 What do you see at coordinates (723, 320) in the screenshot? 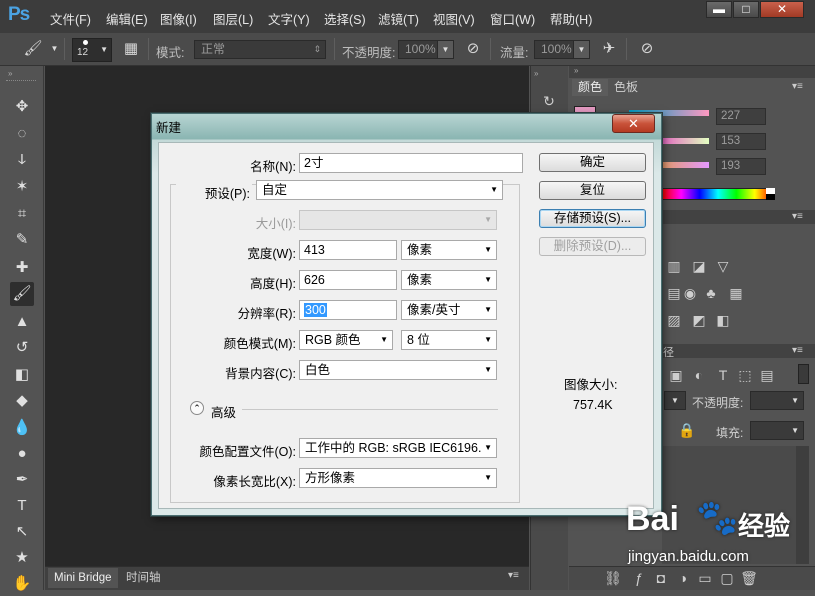
I see `threshold-icon: ◧` at bounding box center [723, 320].